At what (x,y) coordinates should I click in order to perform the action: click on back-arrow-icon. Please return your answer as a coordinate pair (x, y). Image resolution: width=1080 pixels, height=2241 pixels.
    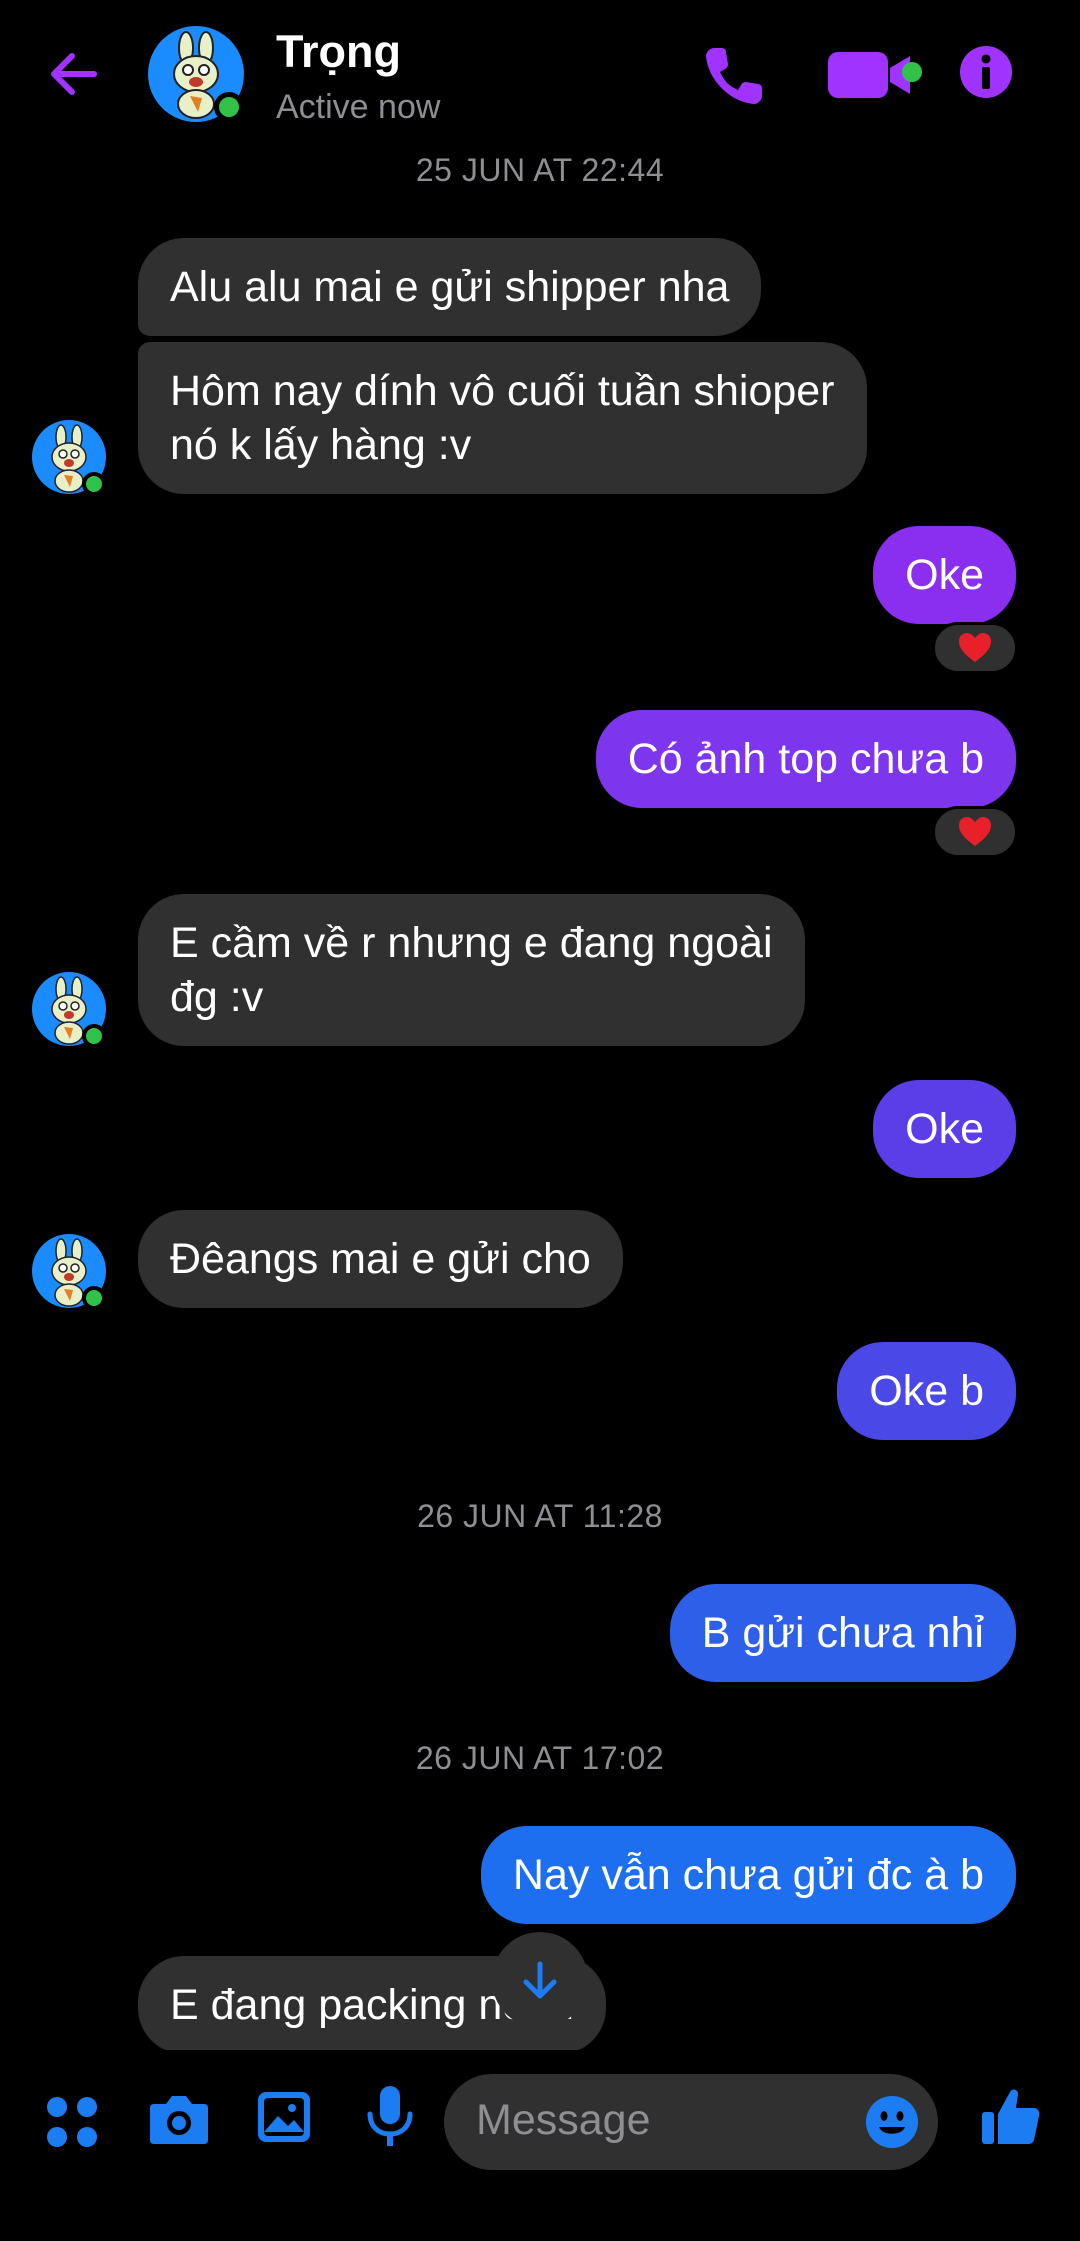
    Looking at the image, I should click on (74, 74).